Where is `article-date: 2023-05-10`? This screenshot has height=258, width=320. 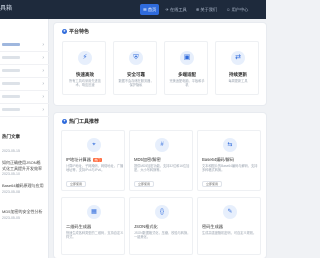
article-date: 2023-05-10 is located at coordinates (11, 174).